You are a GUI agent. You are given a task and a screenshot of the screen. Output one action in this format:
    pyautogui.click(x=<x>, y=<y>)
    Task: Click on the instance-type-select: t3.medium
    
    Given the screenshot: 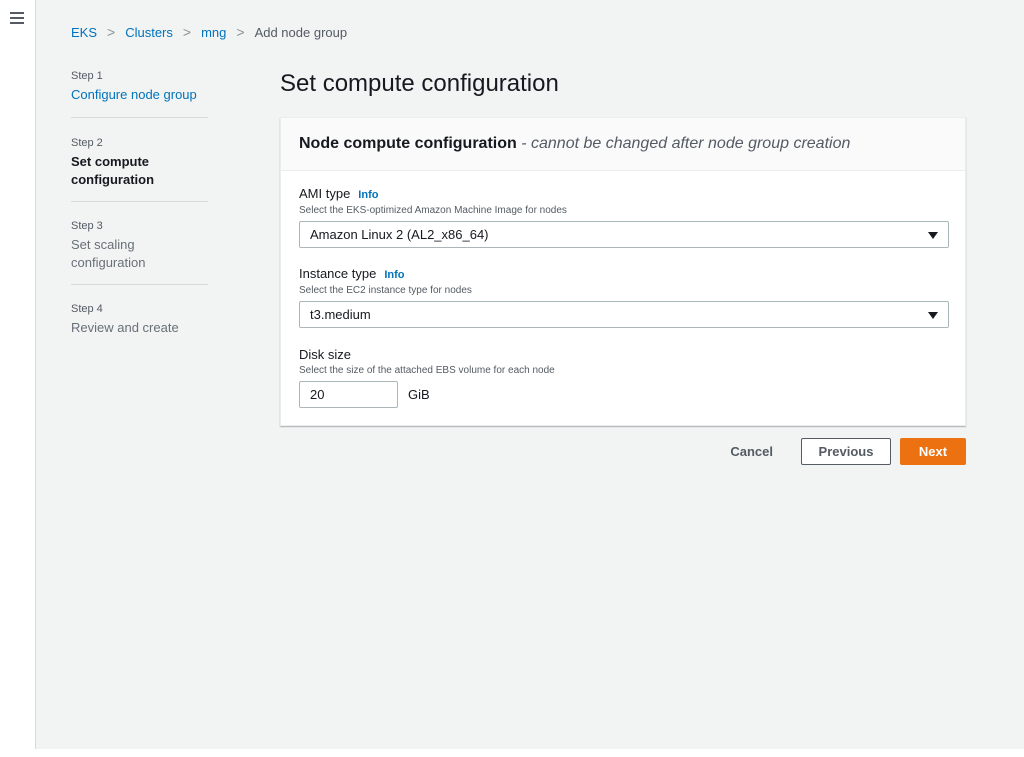 What is the action you would take?
    pyautogui.click(x=624, y=314)
    